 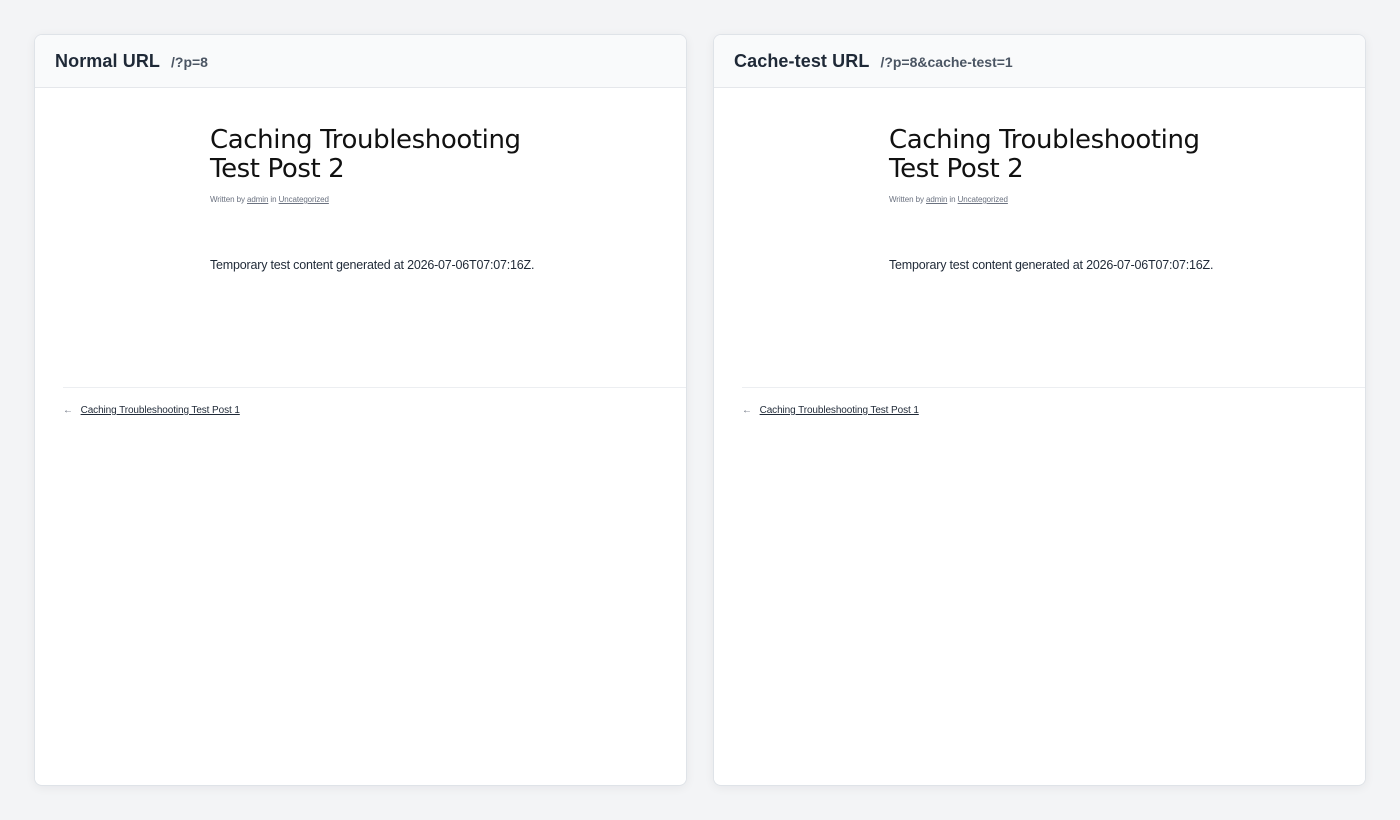 I want to click on panel-header: Normal URL /?p=8, so click(x=360, y=61).